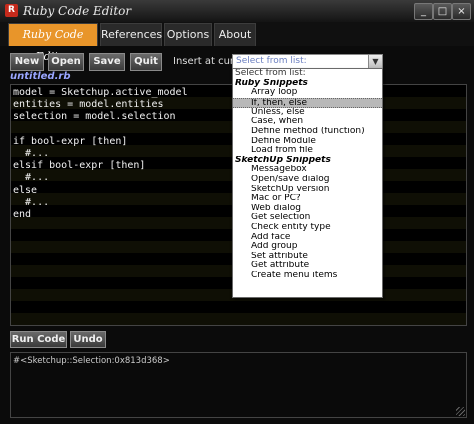  What do you see at coordinates (307, 132) in the screenshot?
I see `dropdown-option: Define method (function)` at bounding box center [307, 132].